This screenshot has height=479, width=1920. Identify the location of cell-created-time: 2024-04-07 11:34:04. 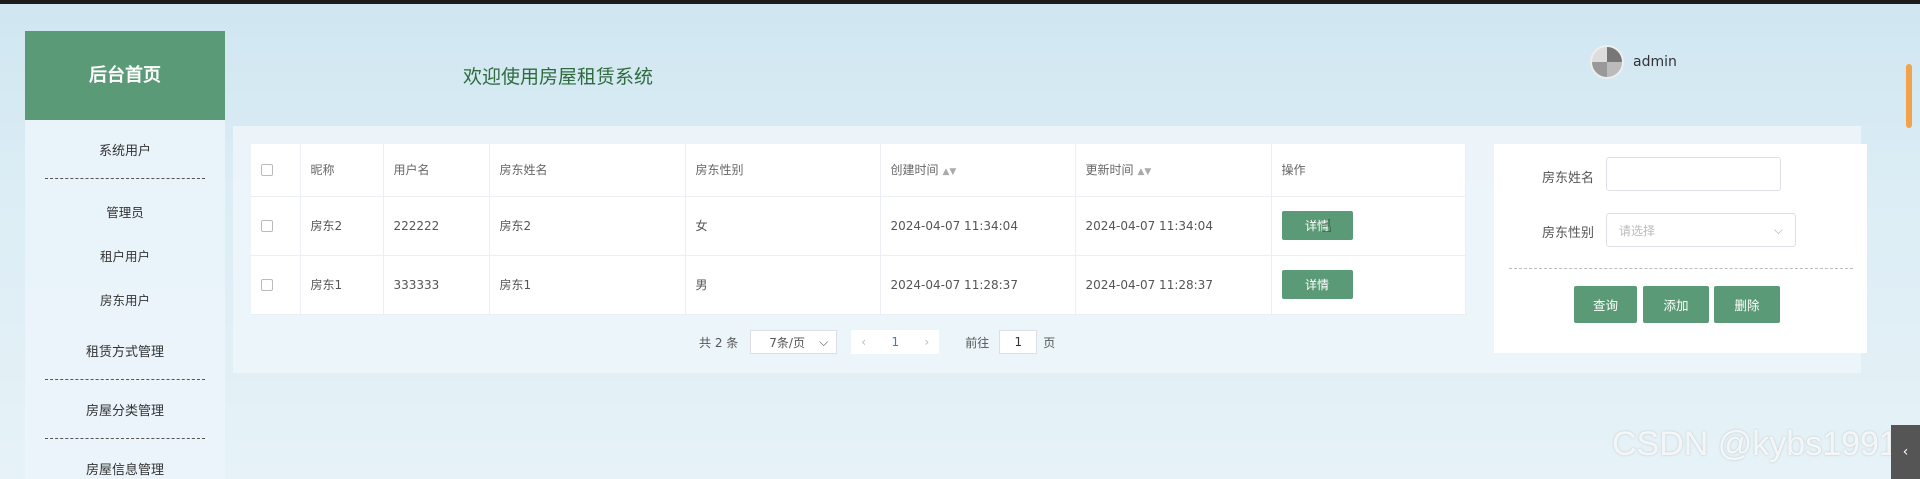
(978, 226).